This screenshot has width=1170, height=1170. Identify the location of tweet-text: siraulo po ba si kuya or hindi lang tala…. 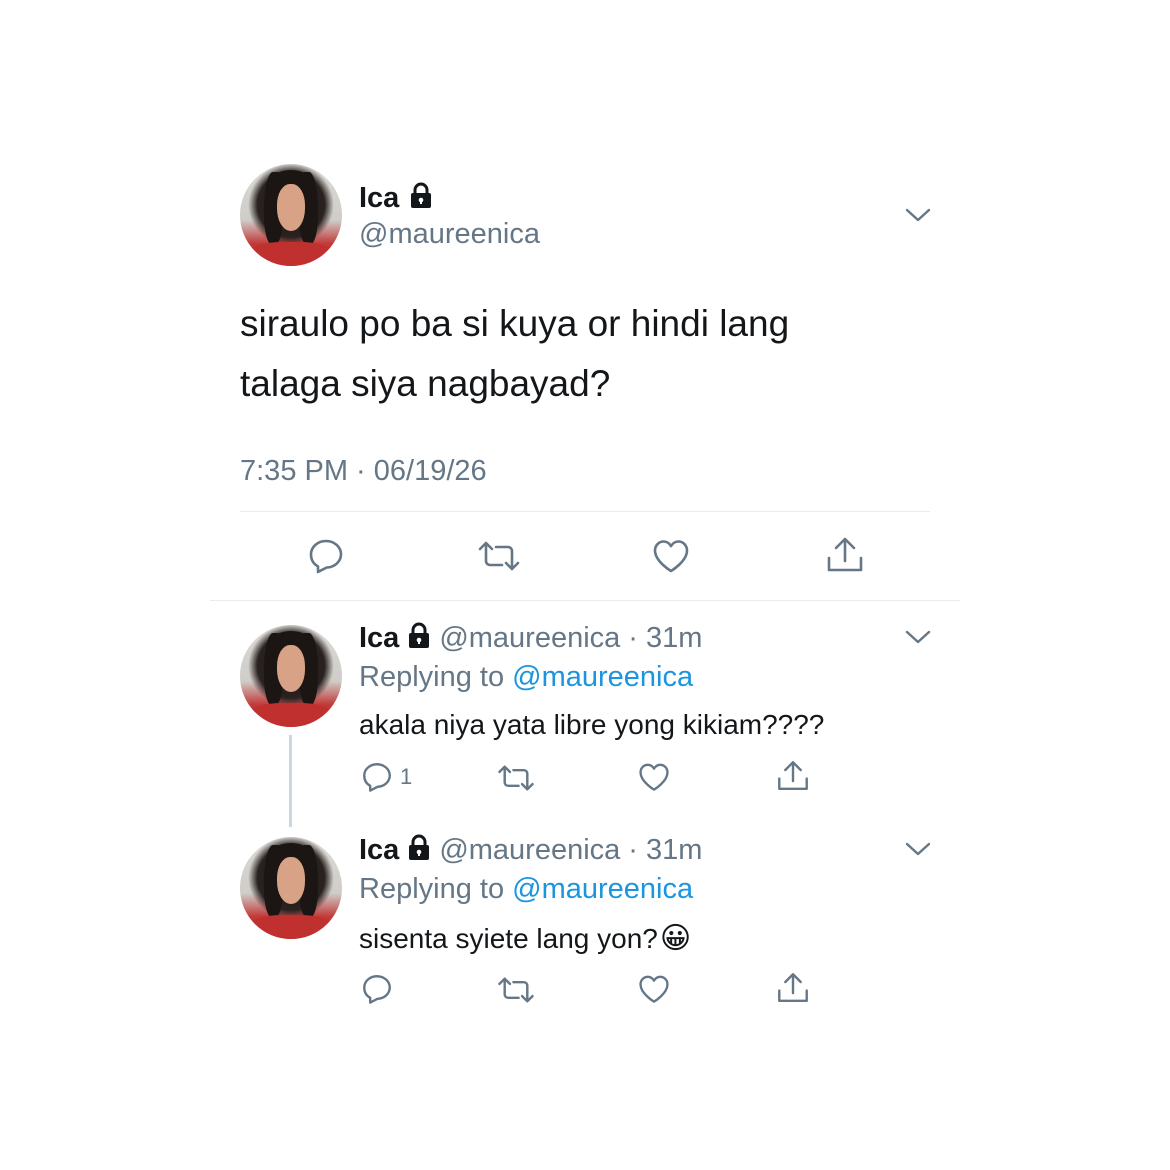
(590, 354).